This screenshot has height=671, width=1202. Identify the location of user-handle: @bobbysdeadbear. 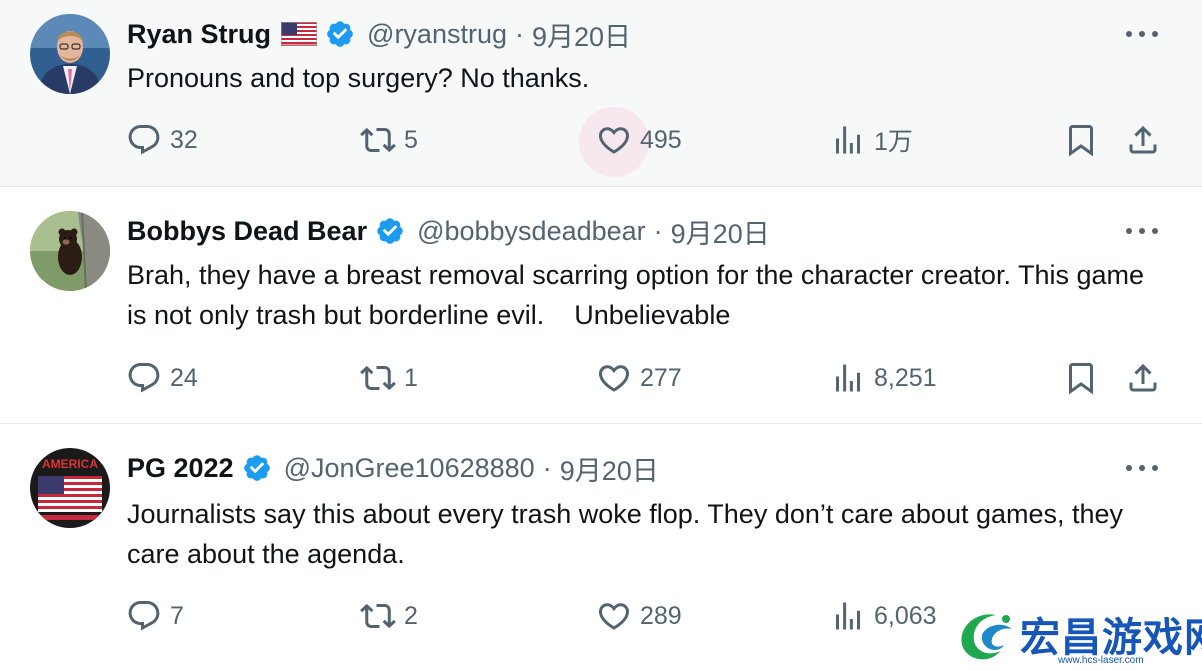
(531, 231).